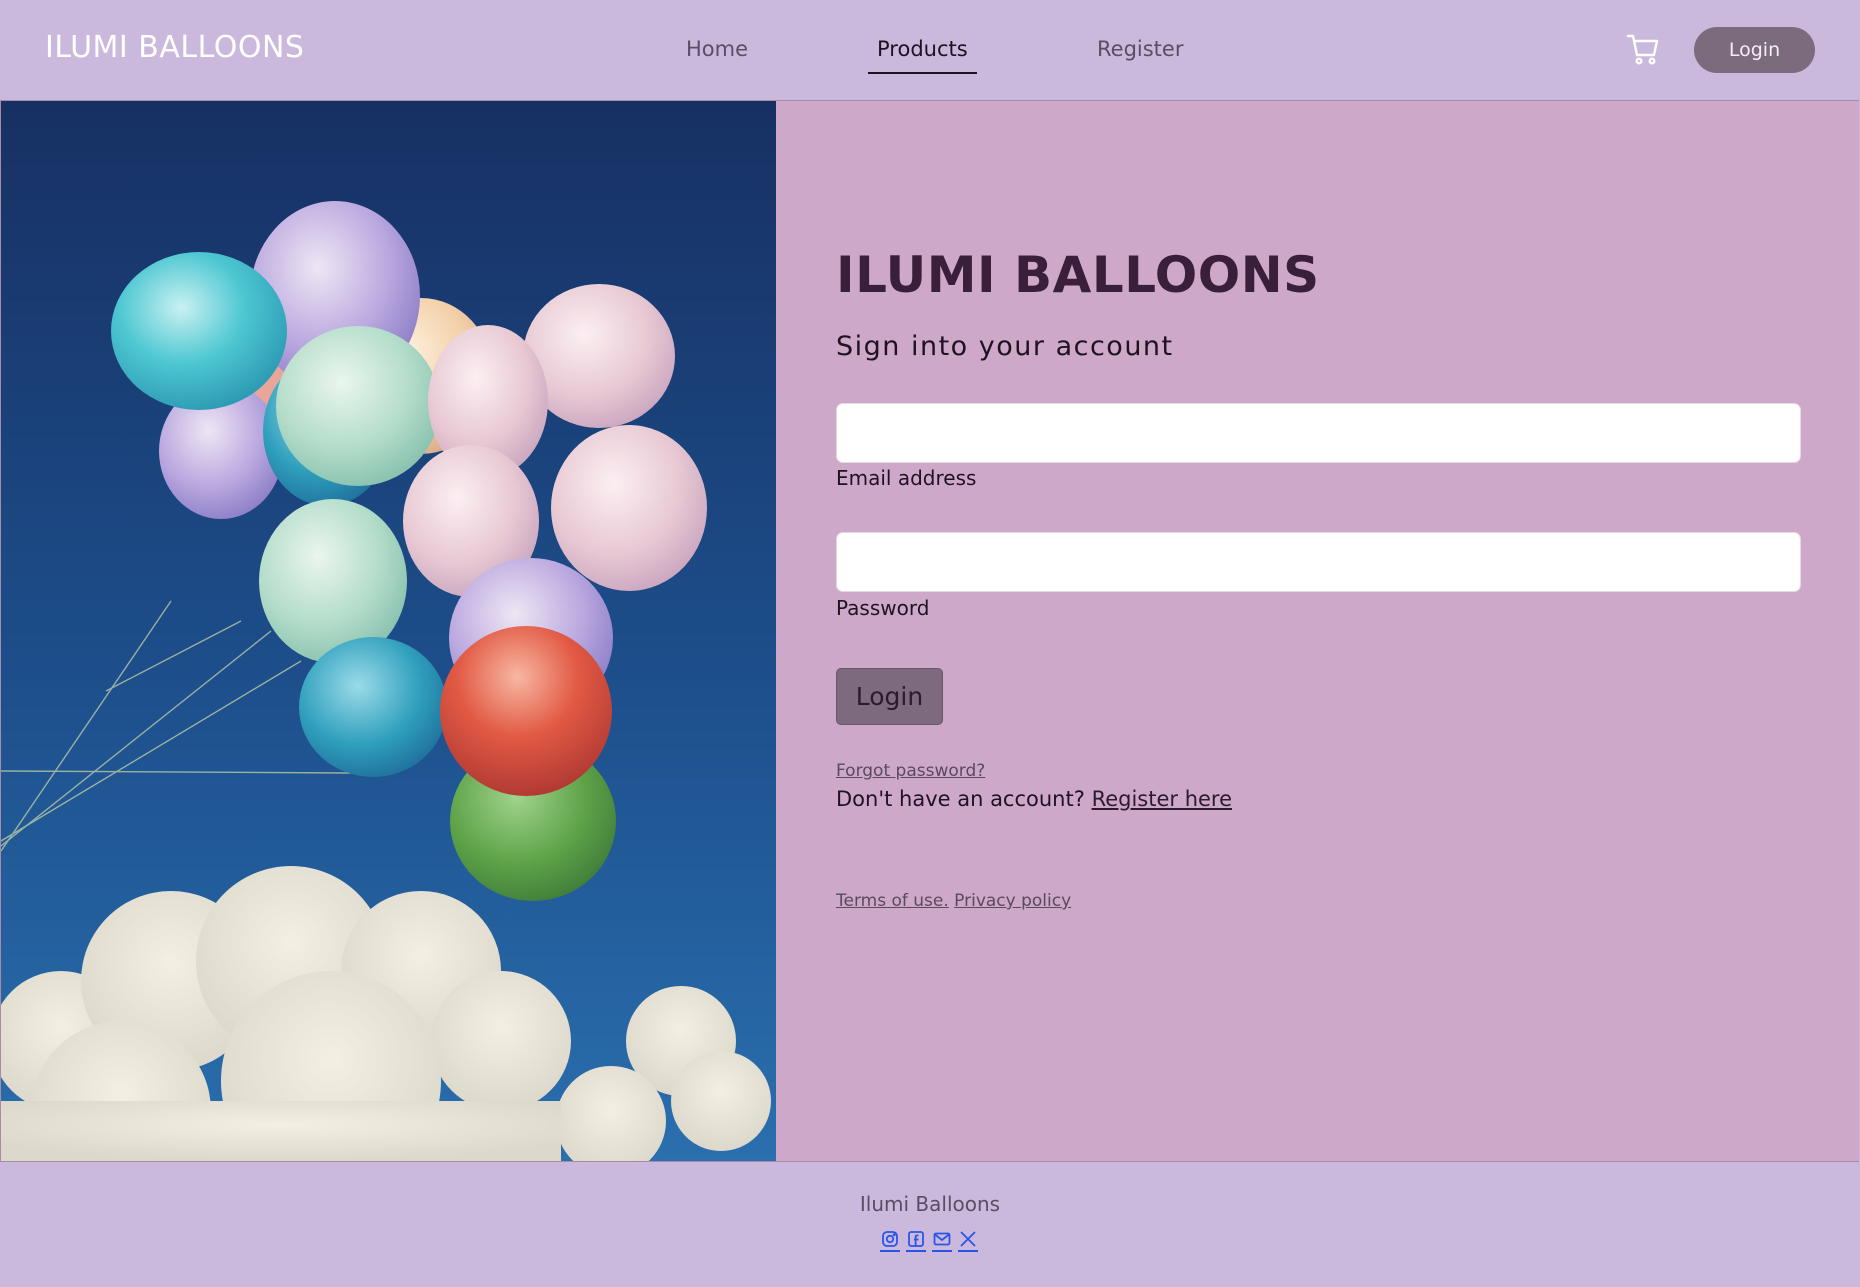 This screenshot has height=1287, width=1860. I want to click on password-label: Password, so click(883, 608).